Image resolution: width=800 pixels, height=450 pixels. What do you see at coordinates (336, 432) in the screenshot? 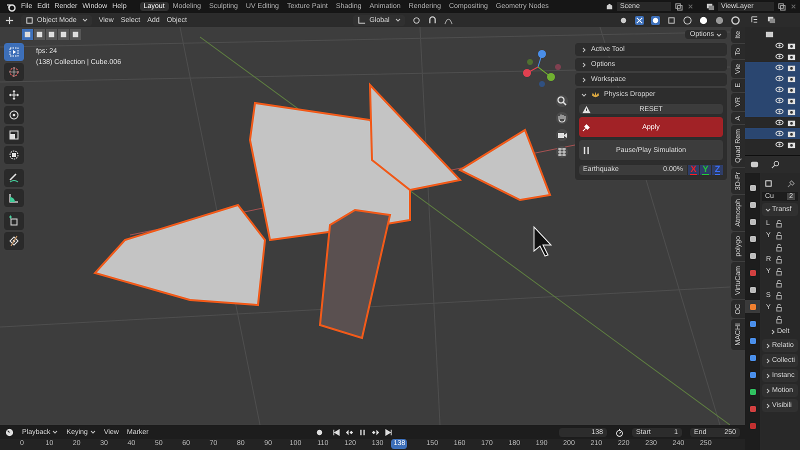
I see `jump-start-icon` at bounding box center [336, 432].